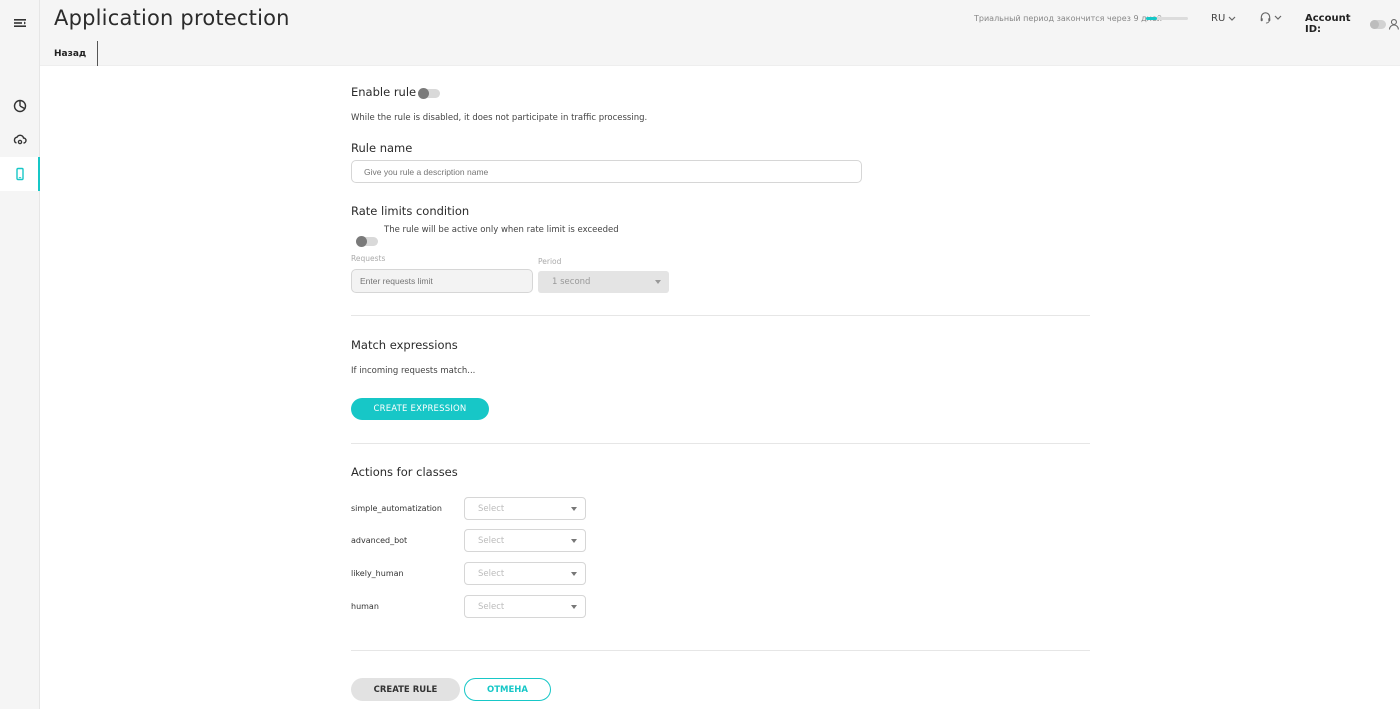 This screenshot has width=1400, height=709. I want to click on sidebar, so click(20, 354).